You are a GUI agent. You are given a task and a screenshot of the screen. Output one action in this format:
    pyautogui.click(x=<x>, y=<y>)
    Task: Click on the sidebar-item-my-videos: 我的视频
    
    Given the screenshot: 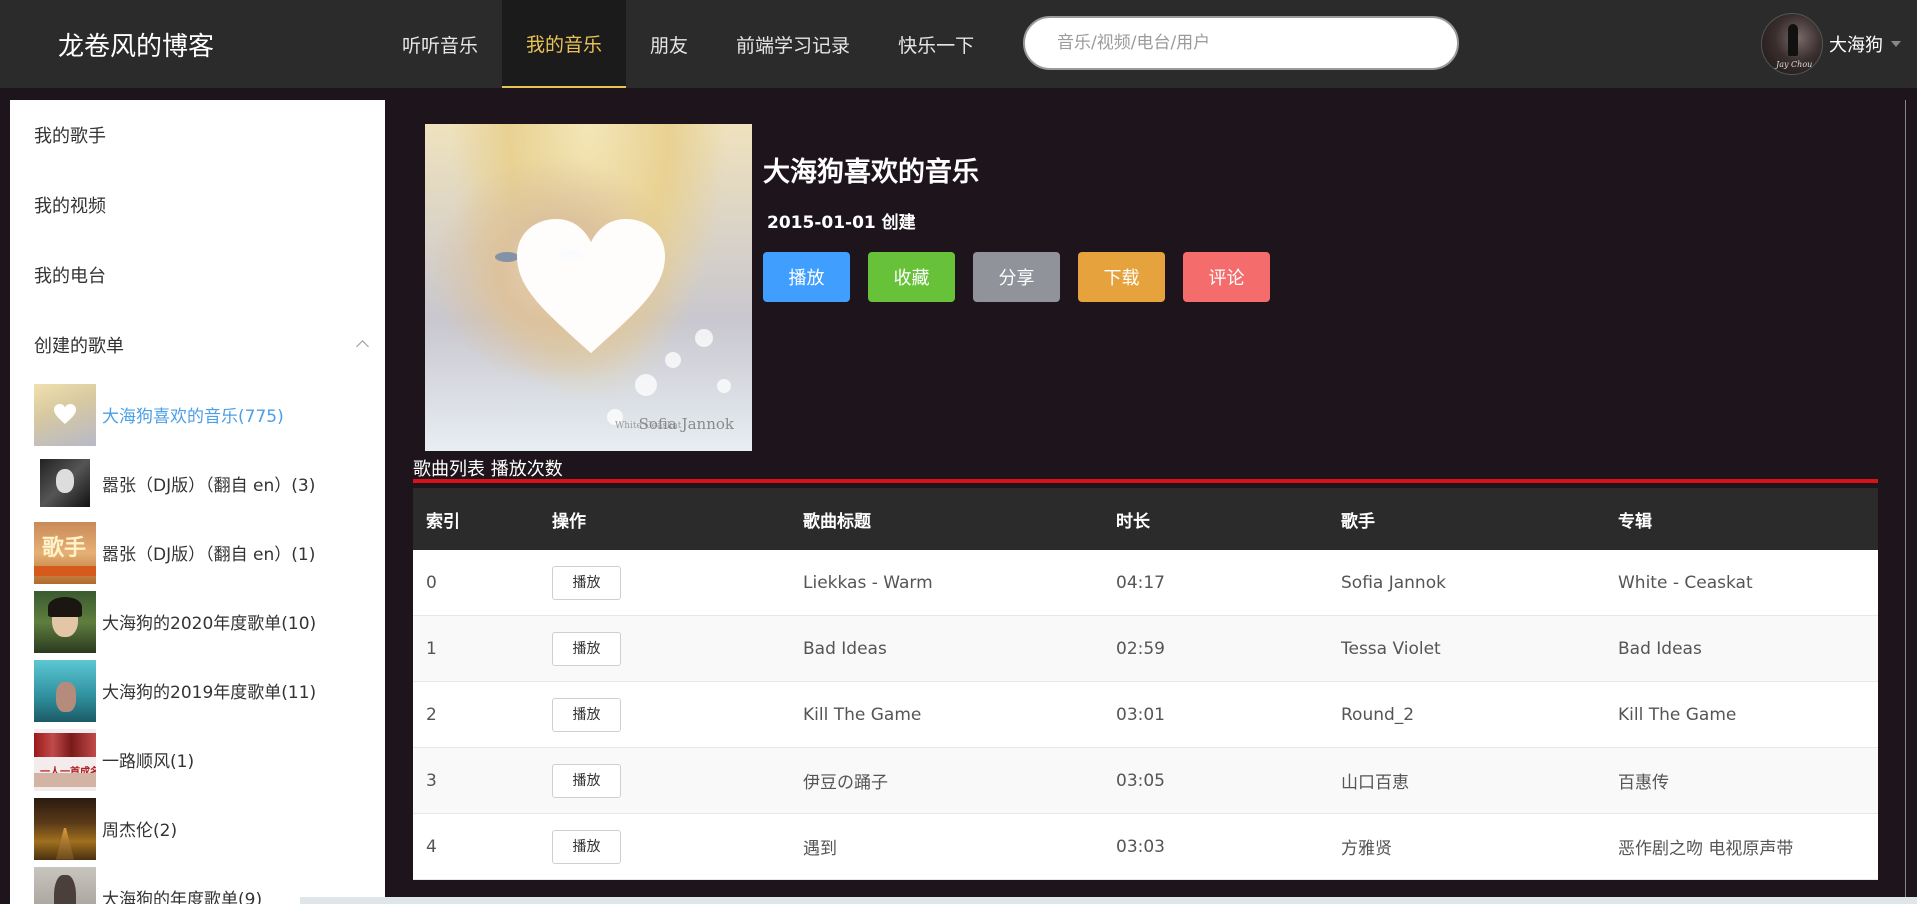 What is the action you would take?
    pyautogui.click(x=70, y=205)
    